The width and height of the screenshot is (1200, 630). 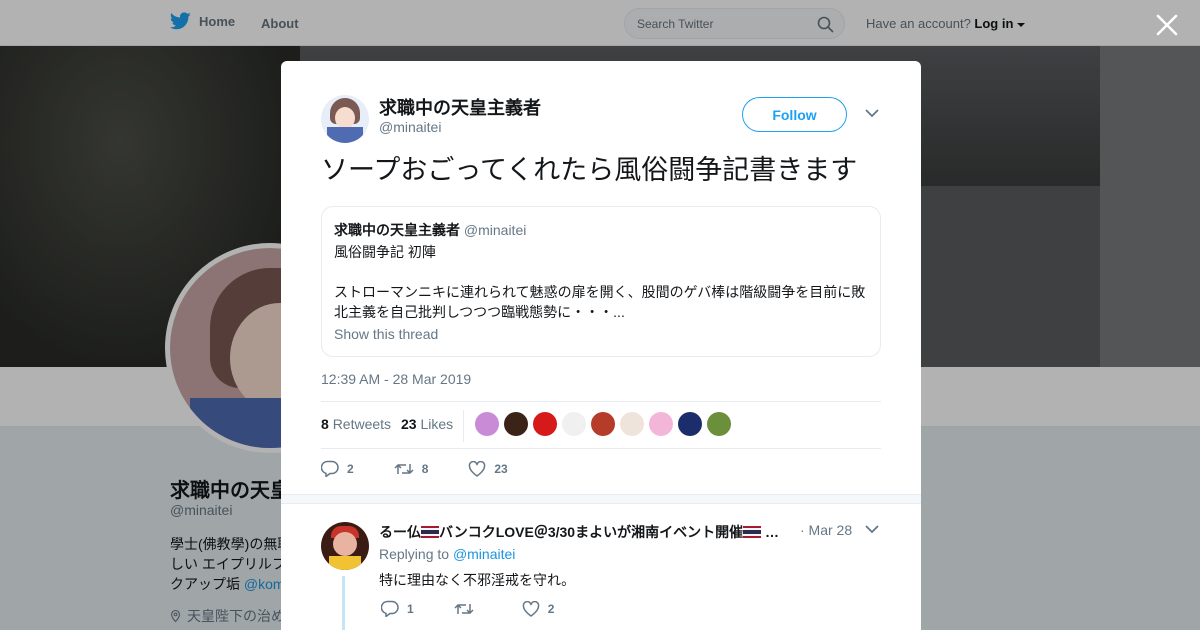 What do you see at coordinates (601, 334) in the screenshot?
I see `show-thread-link: Show this thread` at bounding box center [601, 334].